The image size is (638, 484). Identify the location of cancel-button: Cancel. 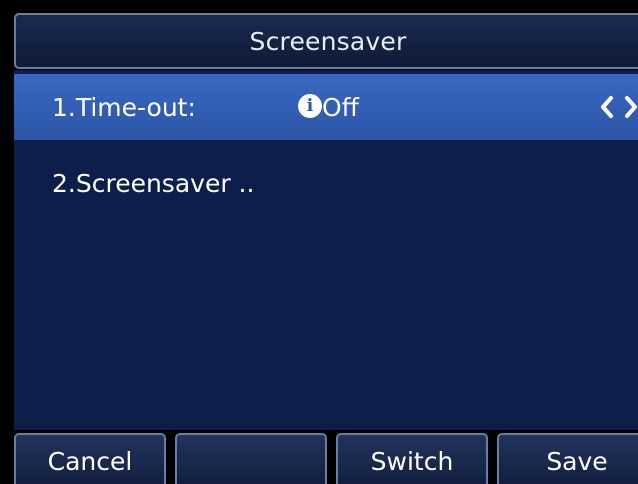
(90, 458).